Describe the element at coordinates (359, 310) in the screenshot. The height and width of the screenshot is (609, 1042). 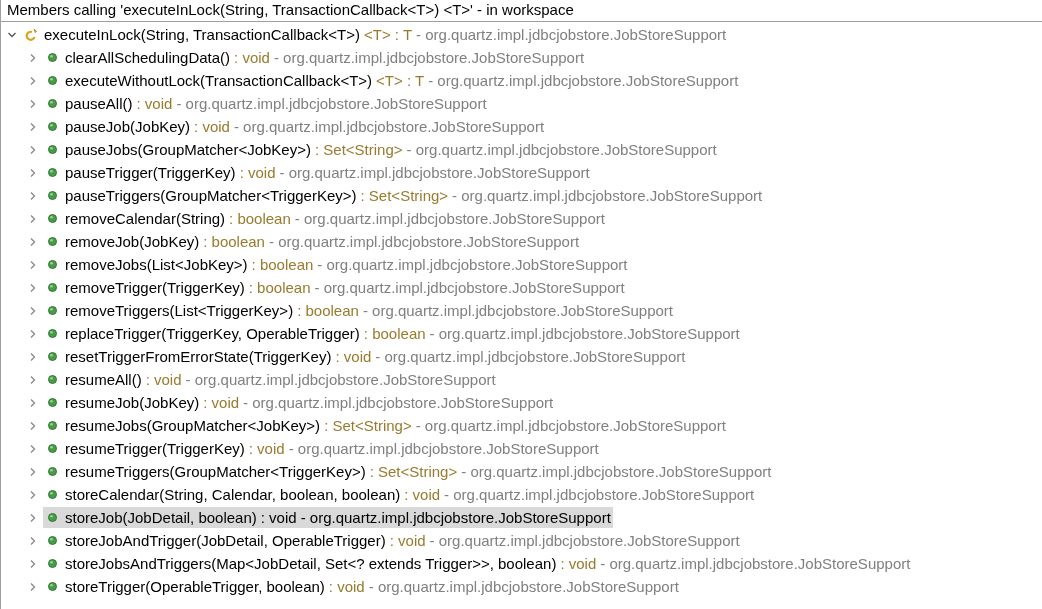
I see `tree-item: removeTriggers(List<TriggerKey>) : boolean - org.quartz.impl.jdbcjobstore.JobStoreSupport` at that location.